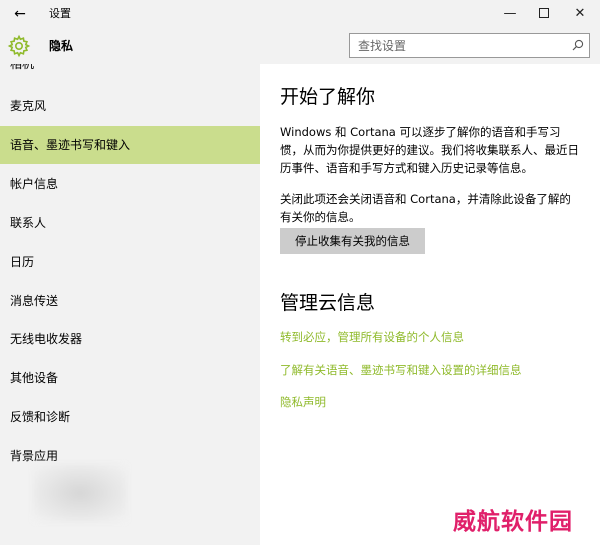  I want to click on search-icon, so click(578, 45).